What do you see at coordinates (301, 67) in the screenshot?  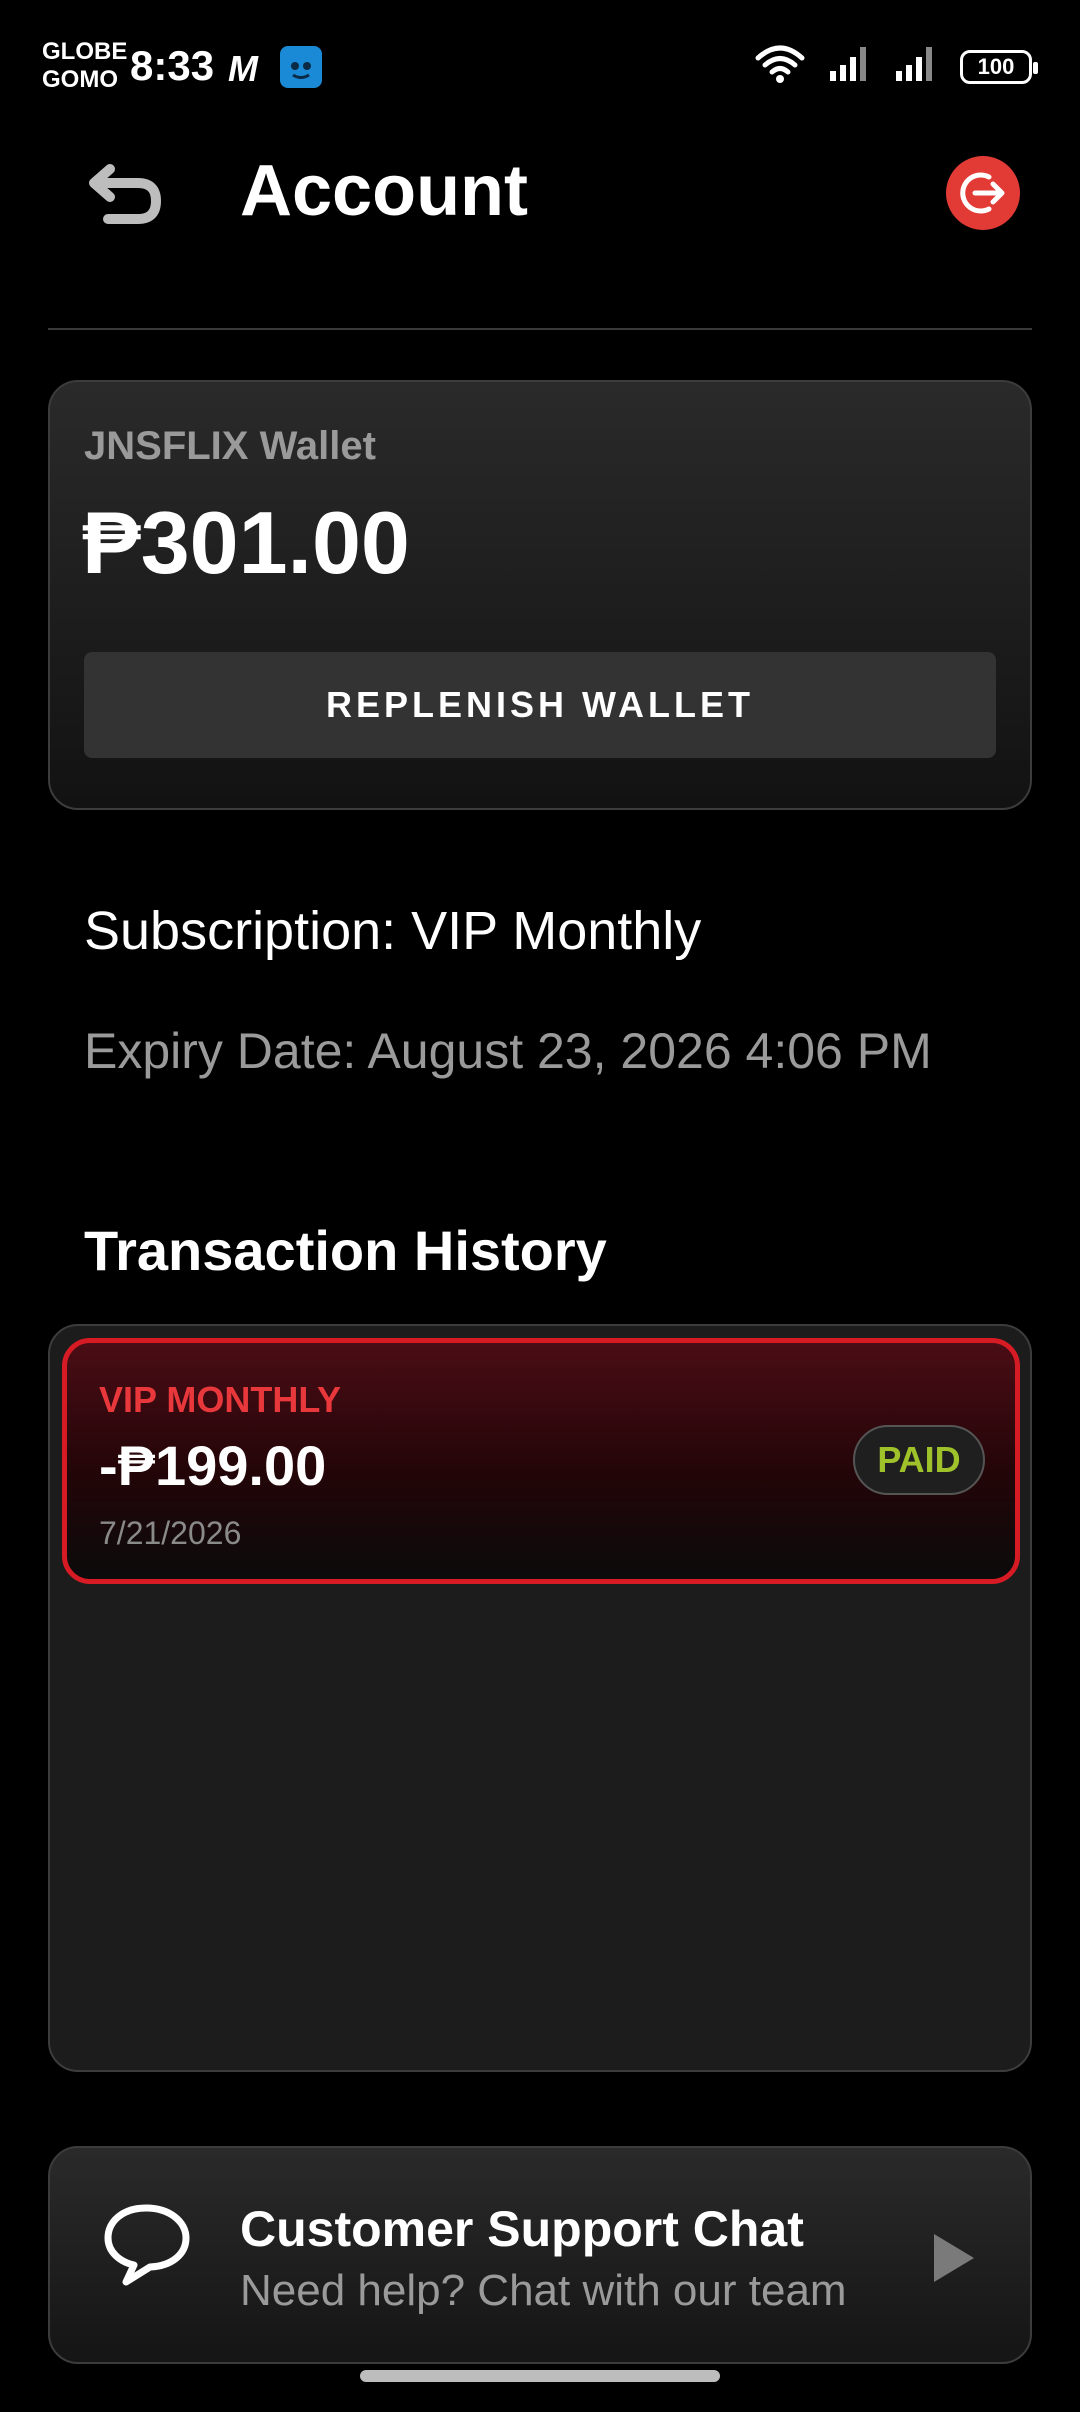 I see `app-icon` at bounding box center [301, 67].